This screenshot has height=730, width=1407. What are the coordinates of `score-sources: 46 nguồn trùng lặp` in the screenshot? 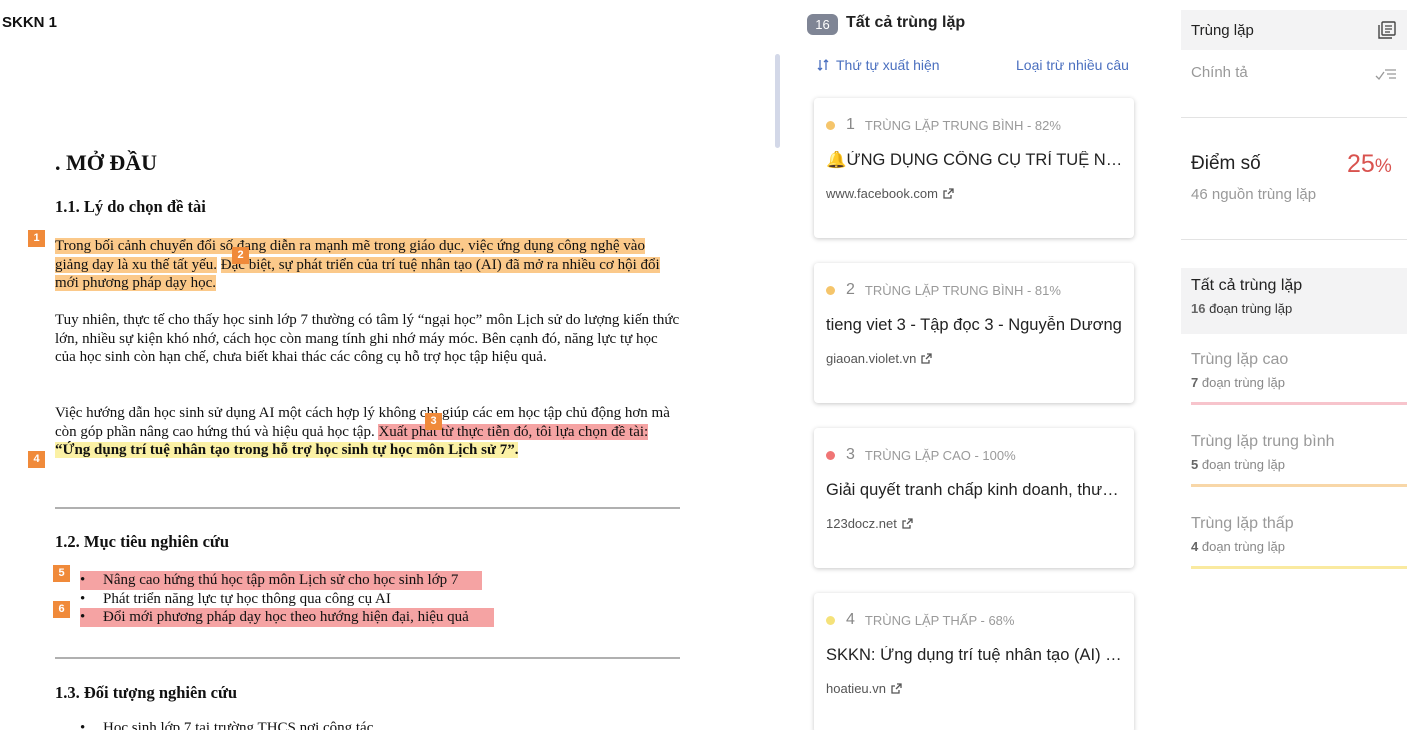 It's located at (1254, 194).